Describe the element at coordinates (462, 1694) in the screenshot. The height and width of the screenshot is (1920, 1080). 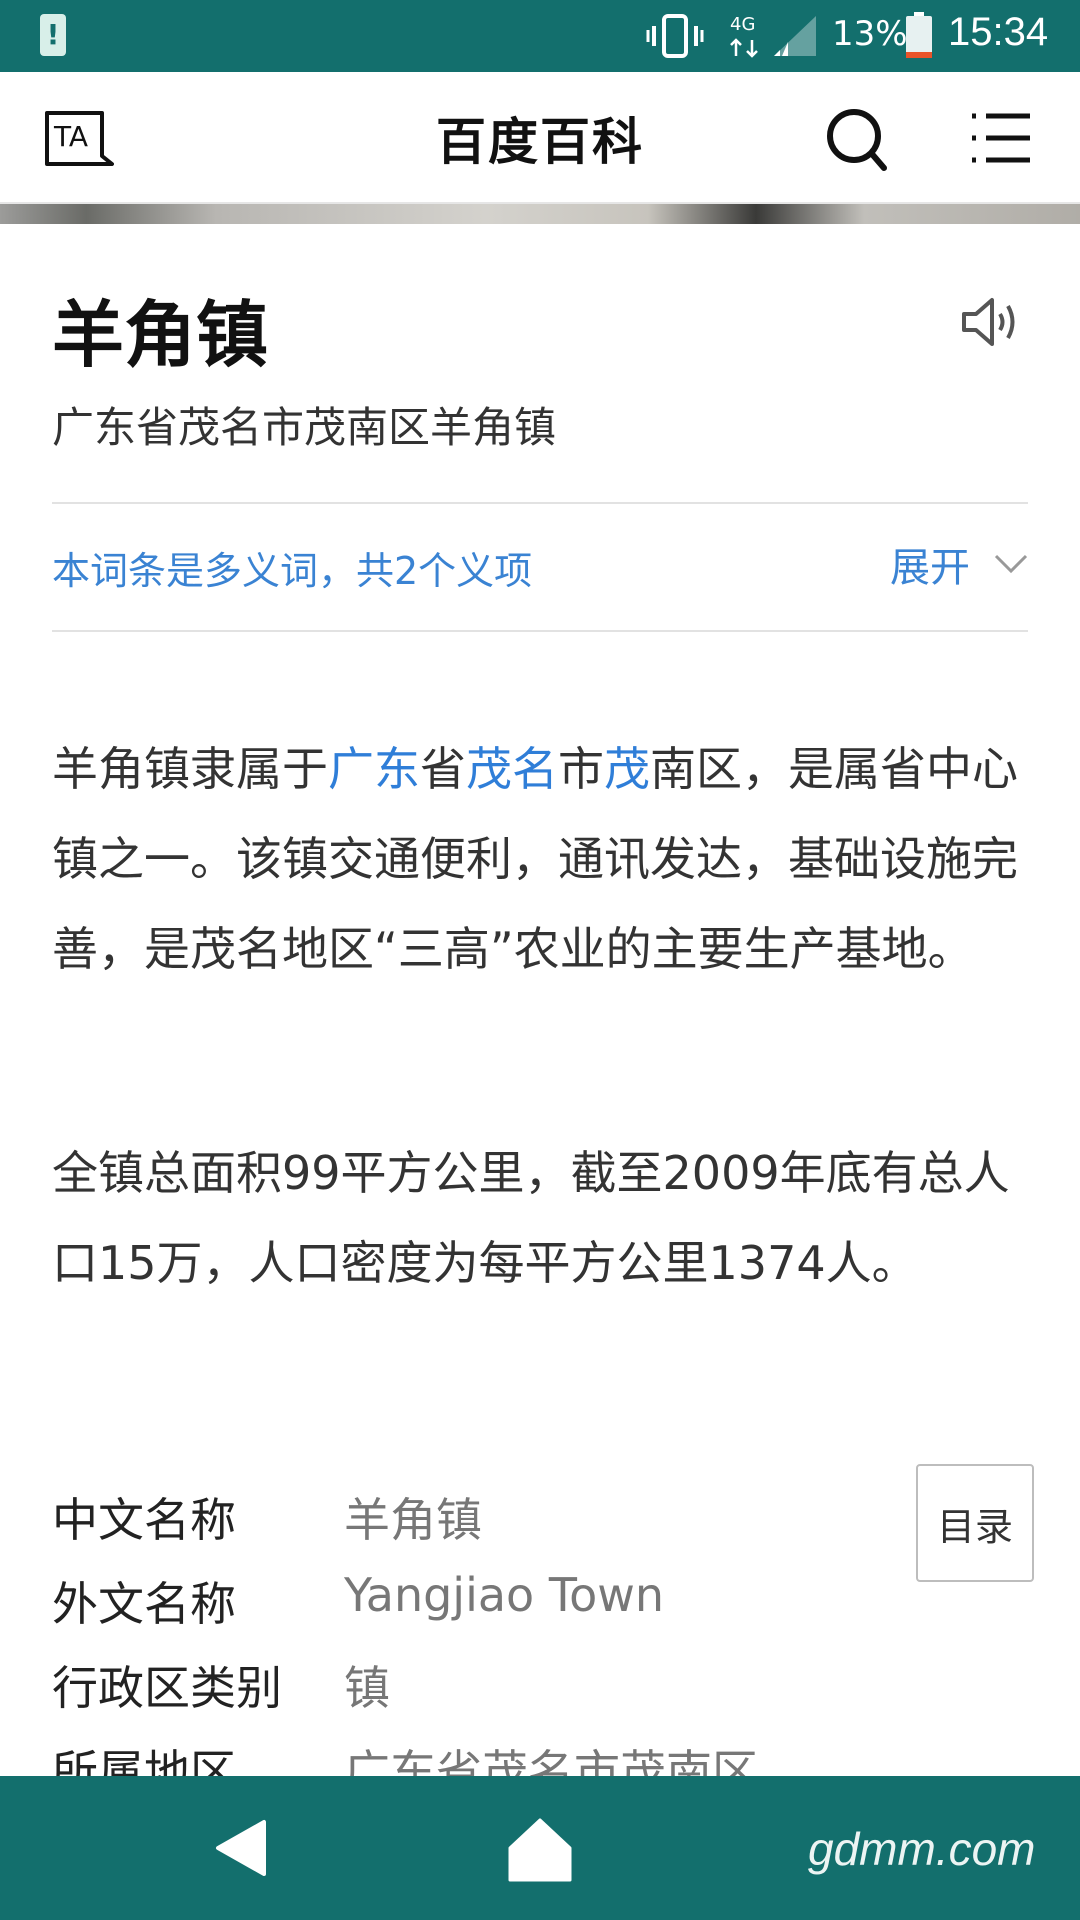
I see `info-row: 行政区类别 镇` at that location.